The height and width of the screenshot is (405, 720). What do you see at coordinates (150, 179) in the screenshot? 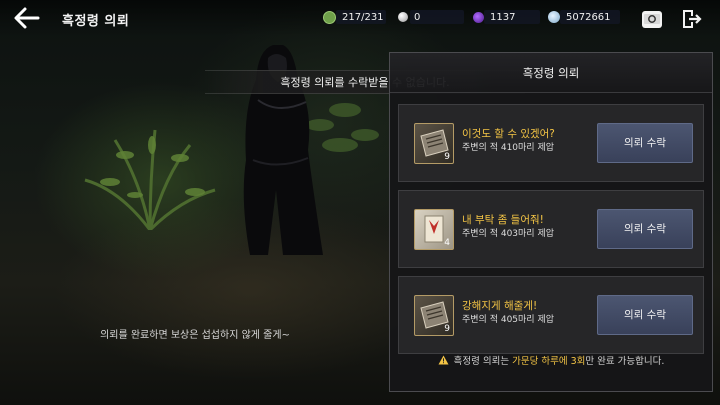
I see `fern-plant` at bounding box center [150, 179].